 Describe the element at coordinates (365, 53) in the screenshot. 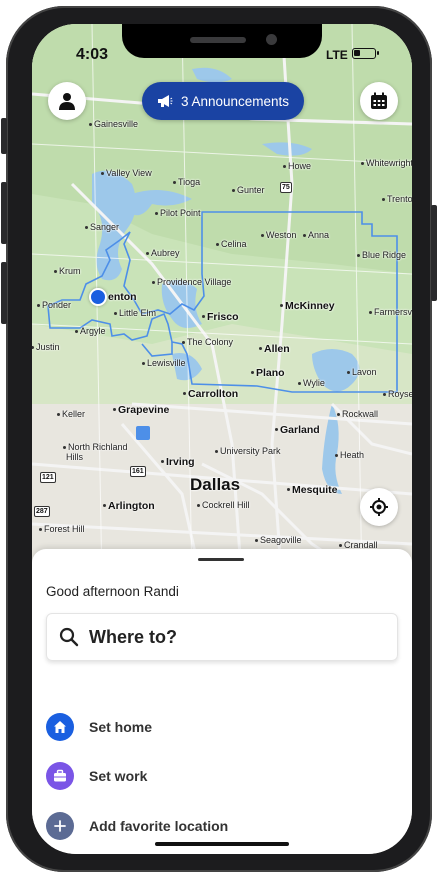

I see `battery-icon` at that location.